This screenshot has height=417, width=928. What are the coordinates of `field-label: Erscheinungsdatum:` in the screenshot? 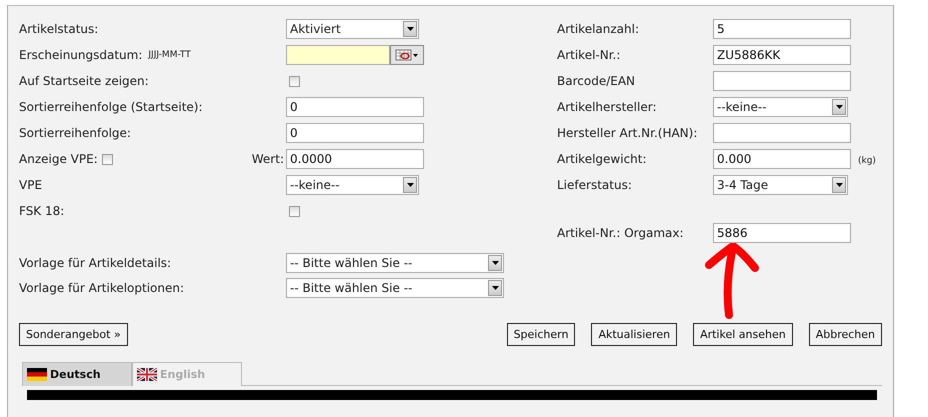 It's located at (80, 55).